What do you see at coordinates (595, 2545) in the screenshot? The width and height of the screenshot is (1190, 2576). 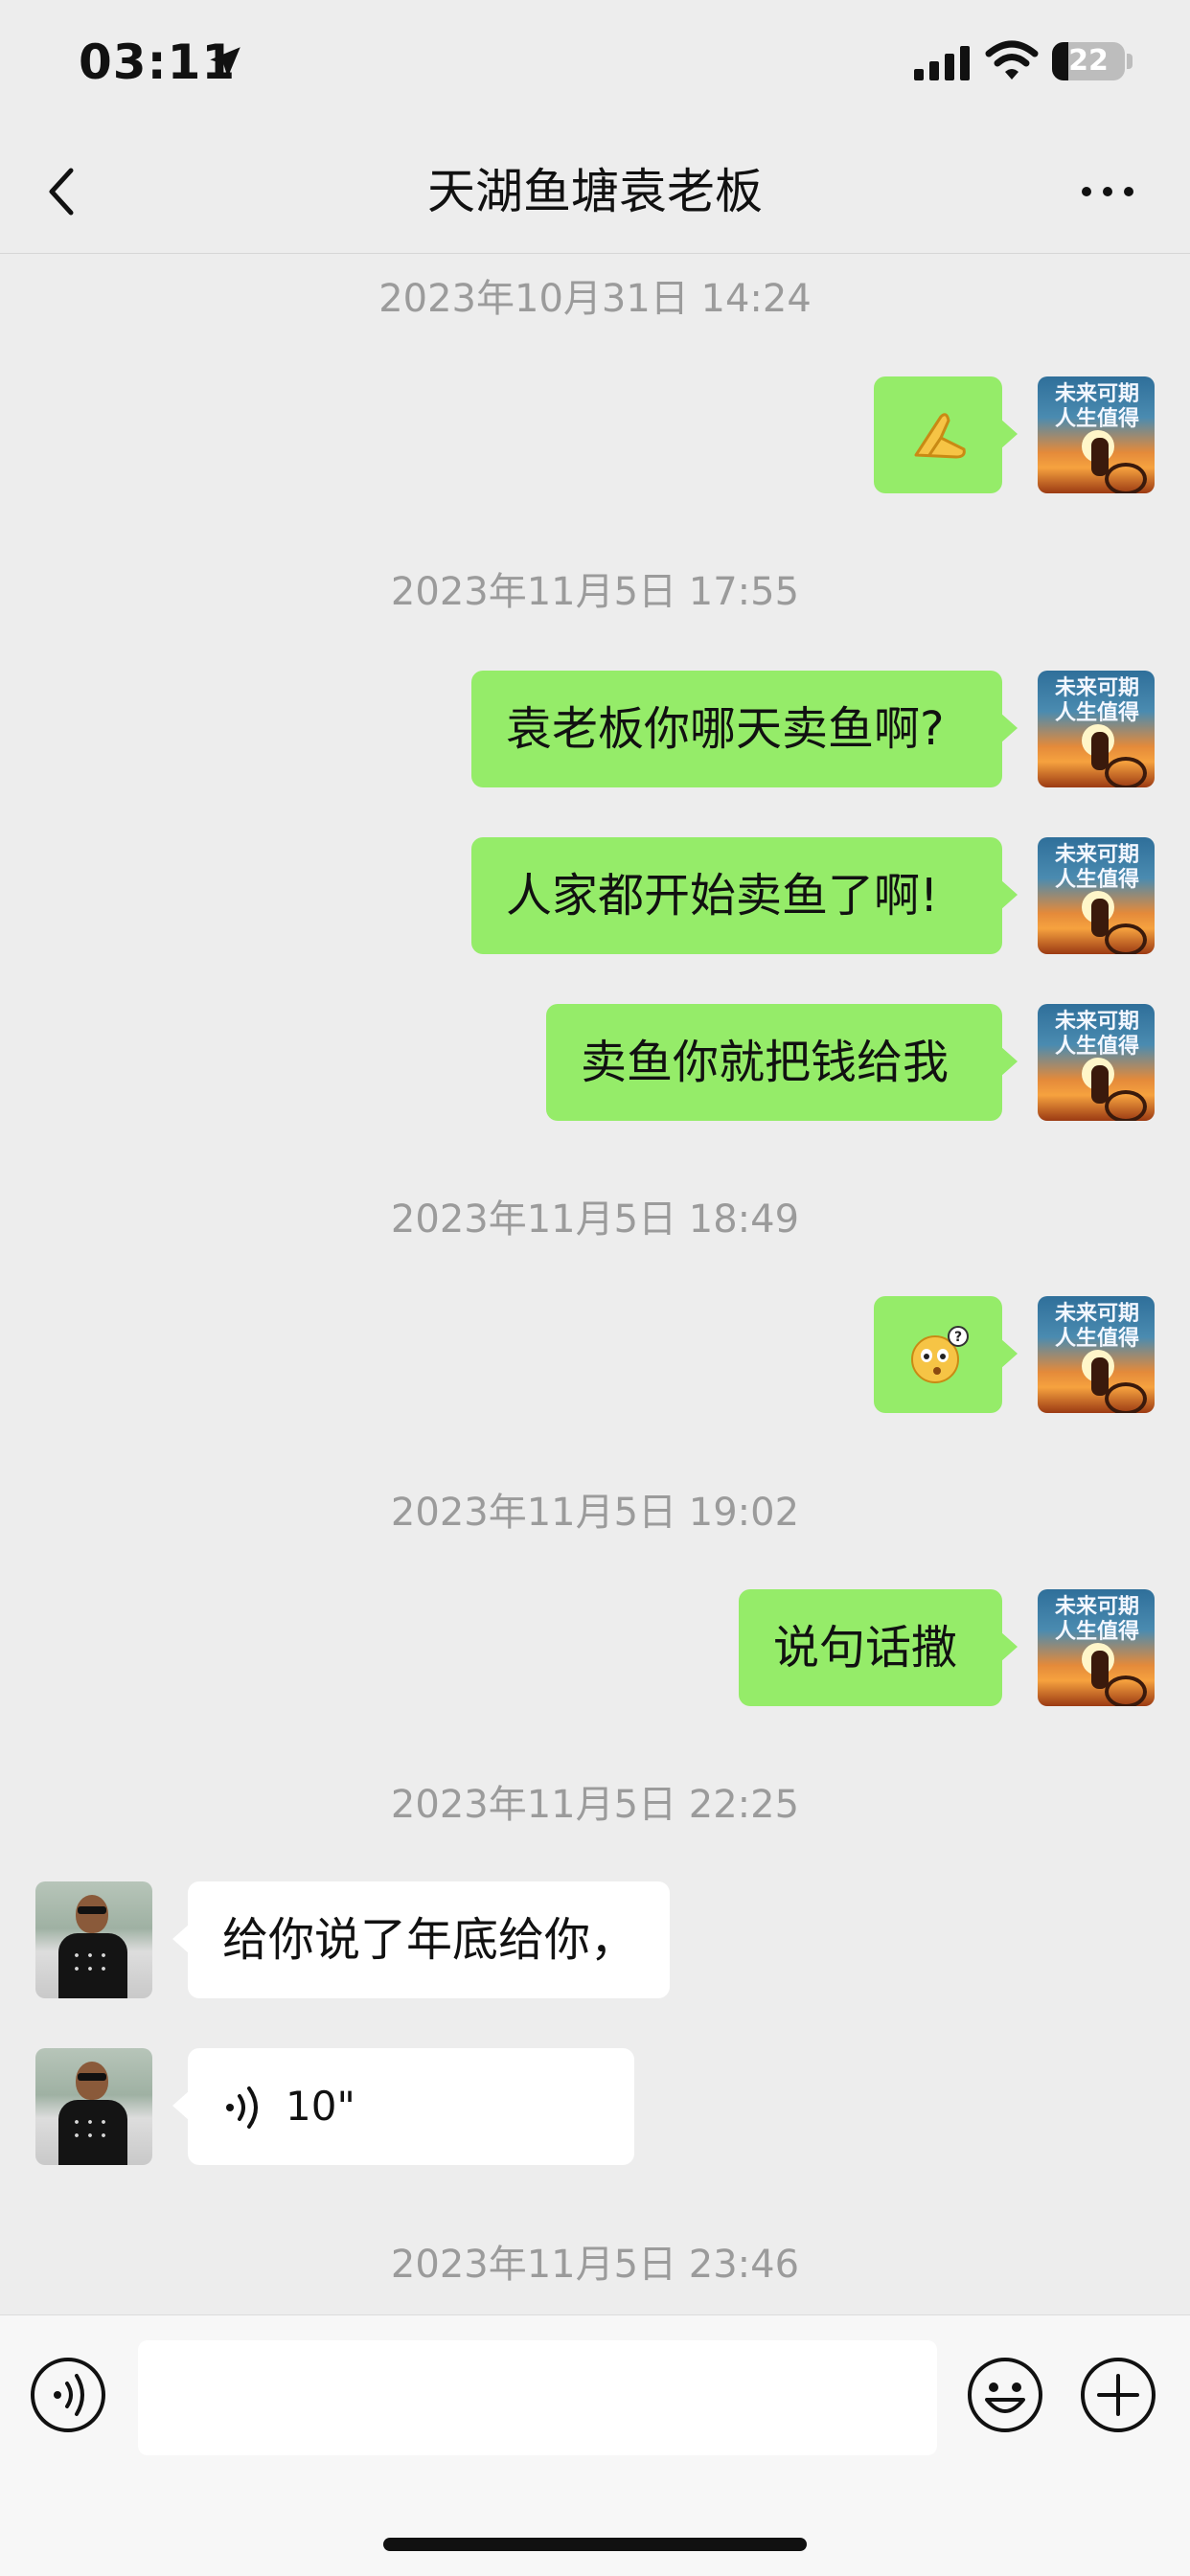 I see `home-indicator` at bounding box center [595, 2545].